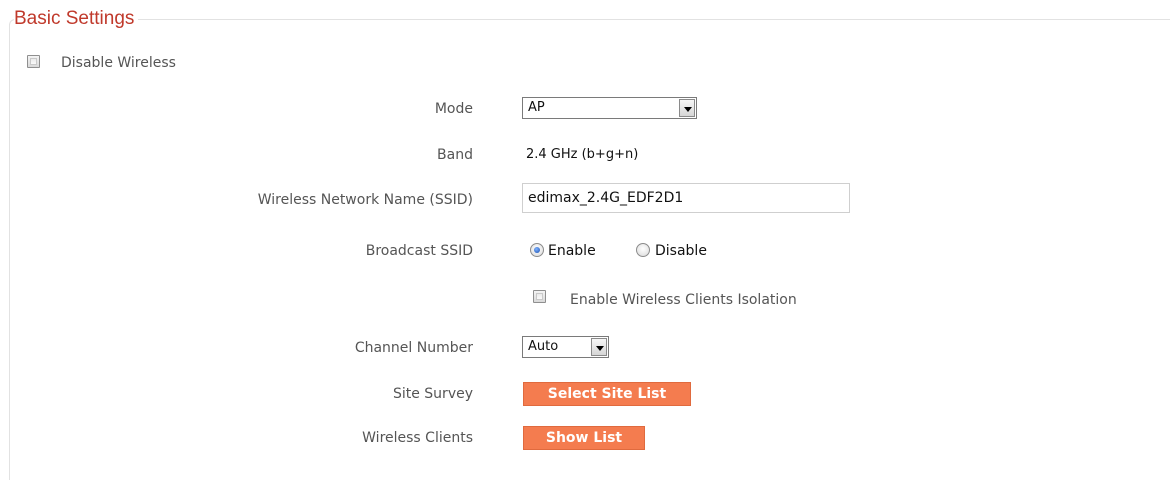 This screenshot has width=1170, height=480. What do you see at coordinates (565, 347) in the screenshot?
I see `channel-select: Auto` at bounding box center [565, 347].